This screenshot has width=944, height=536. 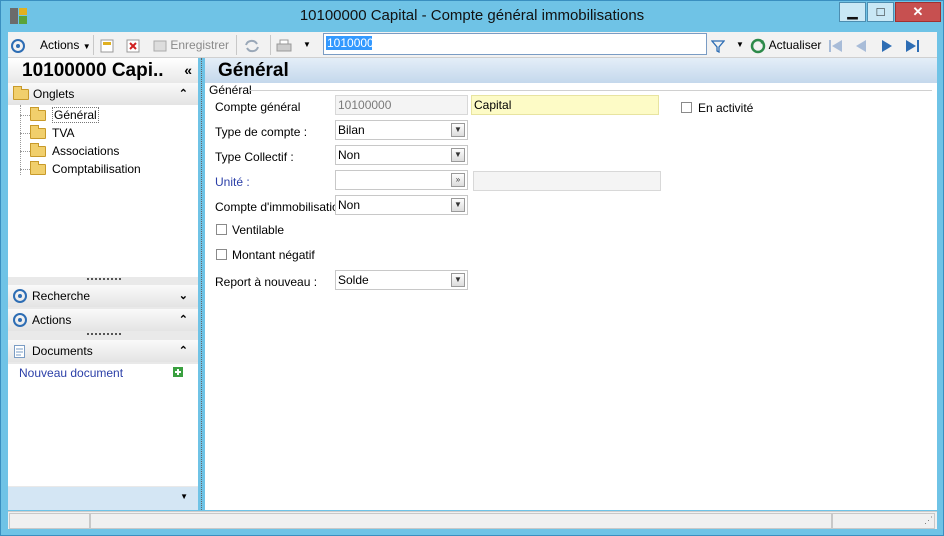 I want to click on save-button: Enregistrer, so click(x=191, y=45).